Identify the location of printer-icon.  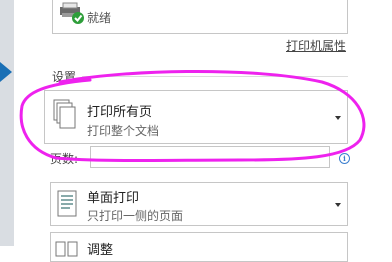
(72, 13).